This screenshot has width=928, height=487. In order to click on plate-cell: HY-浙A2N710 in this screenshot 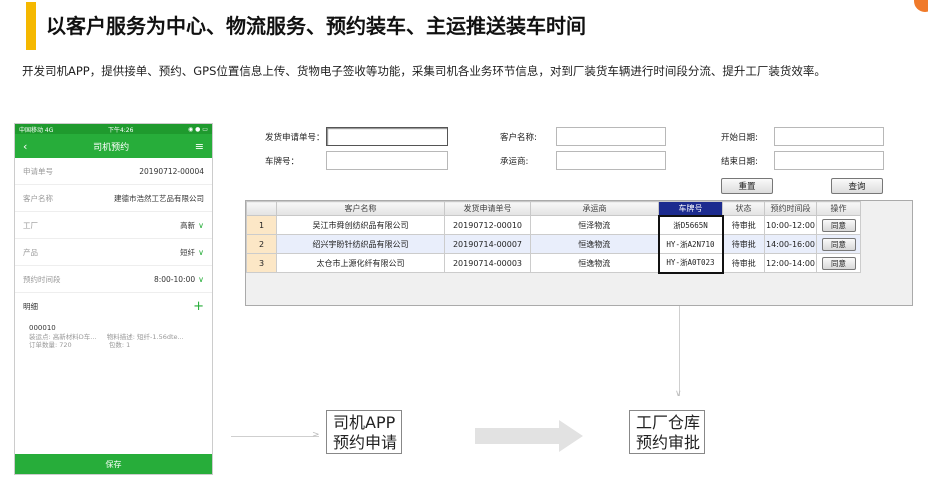, I will do `click(690, 244)`.